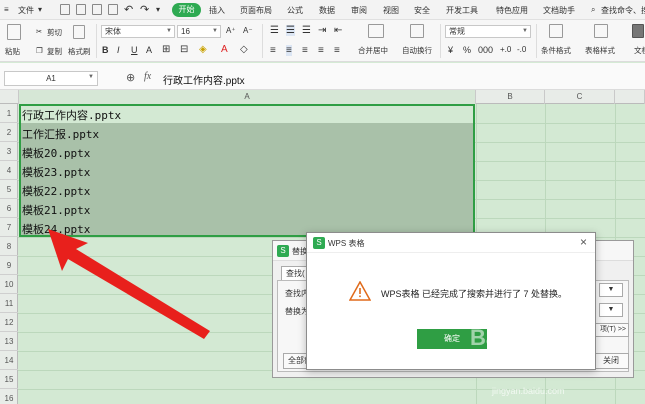 Image resolution: width=645 pixels, height=404 pixels. I want to click on column-header-c: C, so click(580, 97).